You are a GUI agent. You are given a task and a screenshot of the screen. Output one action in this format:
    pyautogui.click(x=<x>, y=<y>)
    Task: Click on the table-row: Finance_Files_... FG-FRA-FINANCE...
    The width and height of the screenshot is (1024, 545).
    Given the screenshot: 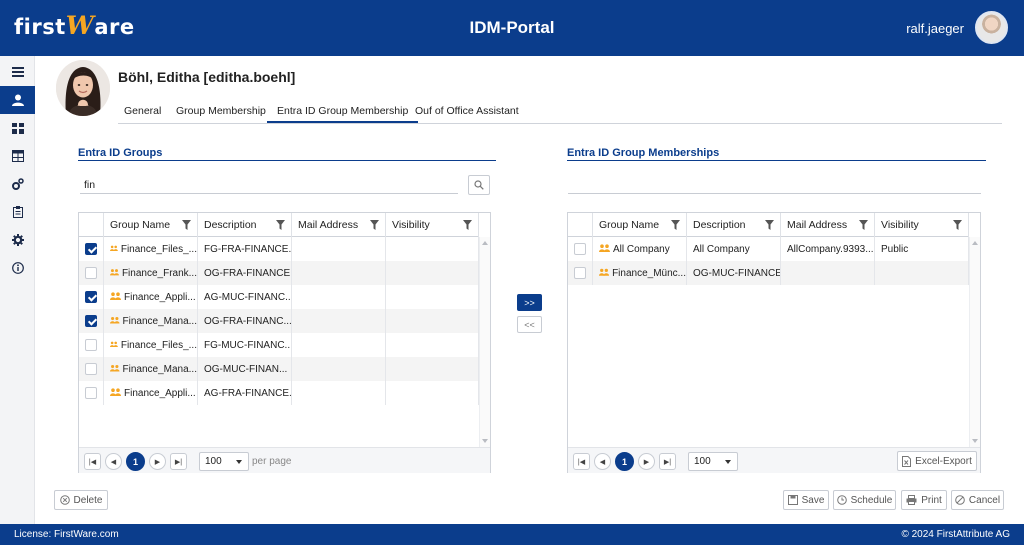 What is the action you would take?
    pyautogui.click(x=279, y=249)
    